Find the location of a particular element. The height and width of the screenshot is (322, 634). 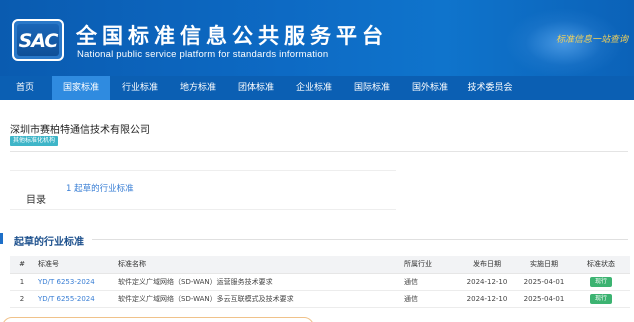

column-header-industry: 所属行业 is located at coordinates (429, 265).